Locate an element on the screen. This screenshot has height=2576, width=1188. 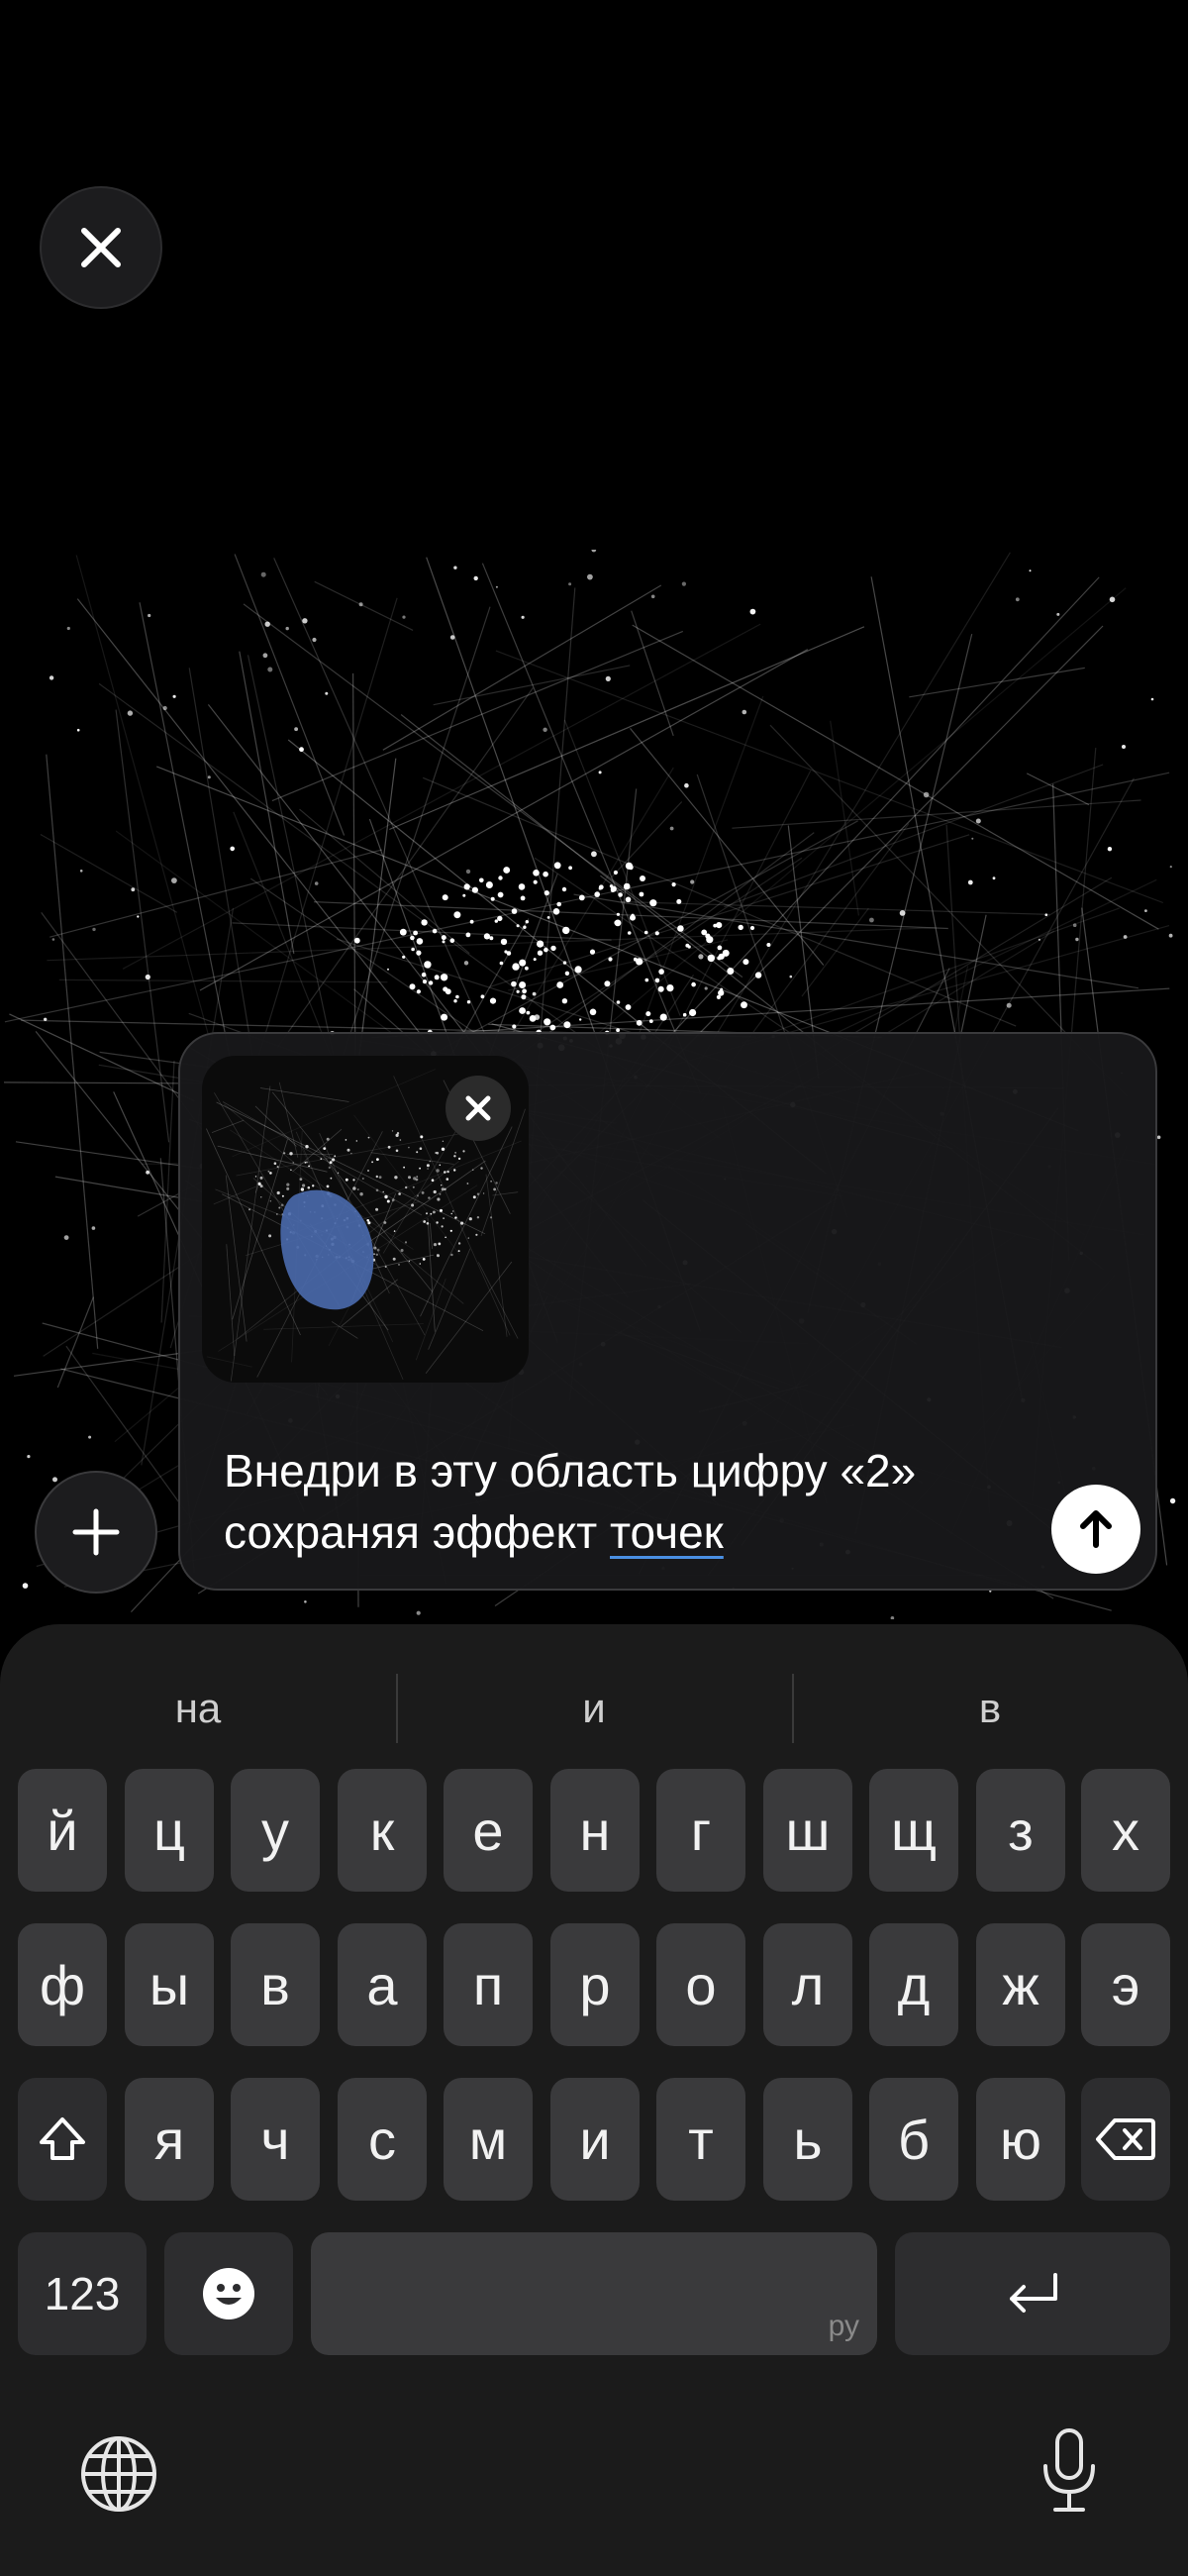
prompt-line-2: сохраняя эффект is located at coordinates (417, 1532).